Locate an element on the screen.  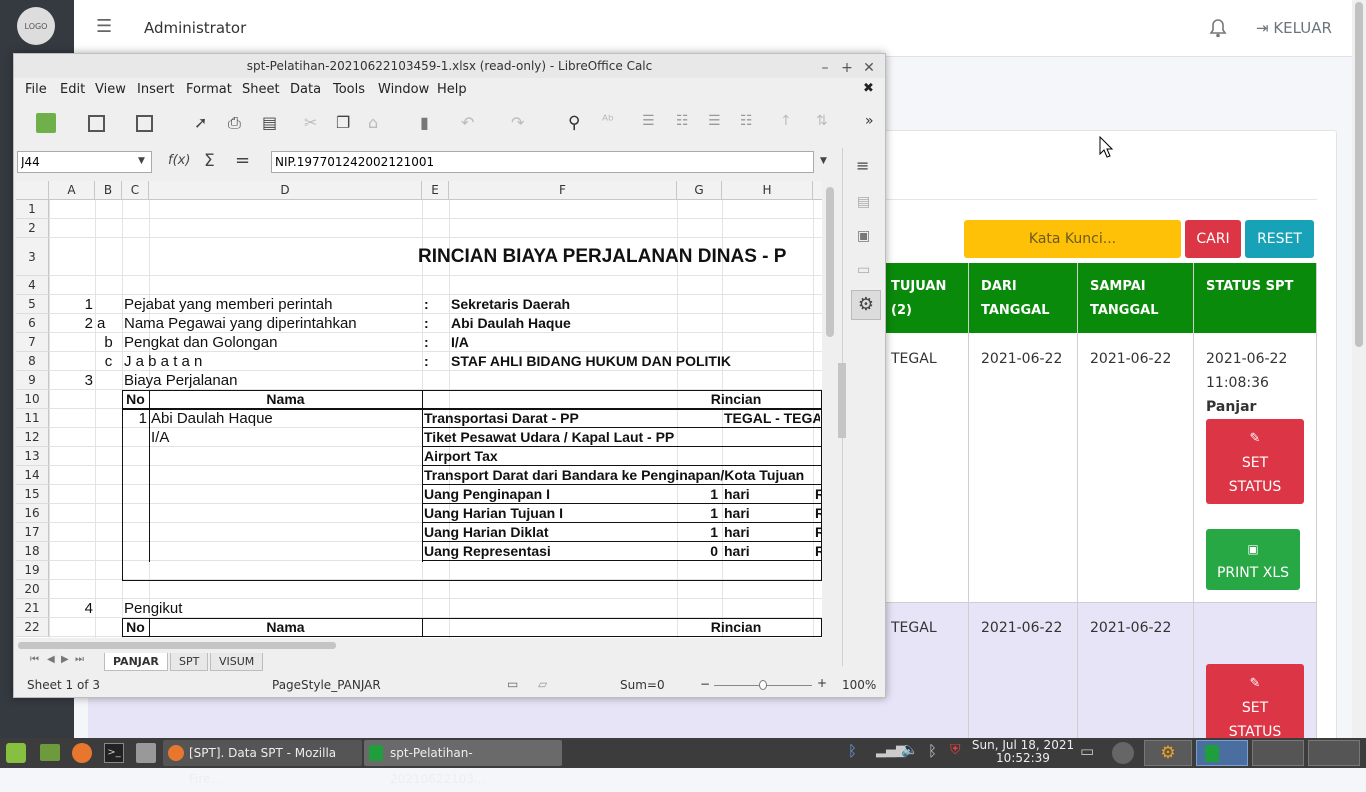
row-header: 16 is located at coordinates (32, 513).